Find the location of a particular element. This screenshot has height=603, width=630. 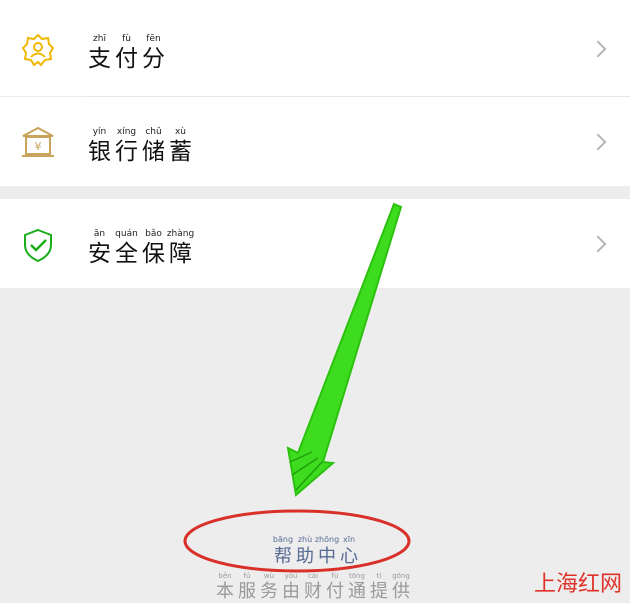

menu-item-label: ān 安 quán 全 bǎo 保 zhàng 障 is located at coordinates (140, 248).